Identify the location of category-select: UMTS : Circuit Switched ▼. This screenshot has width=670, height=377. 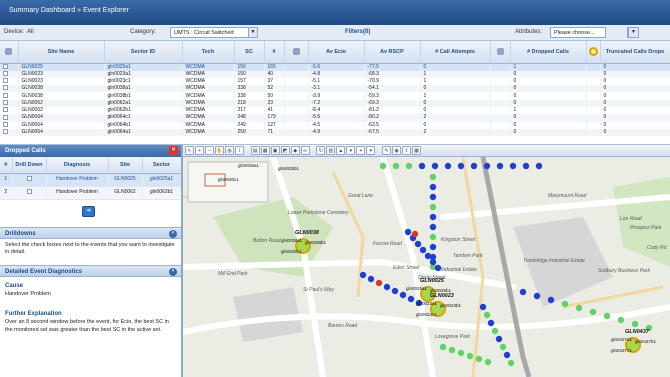
(214, 32).